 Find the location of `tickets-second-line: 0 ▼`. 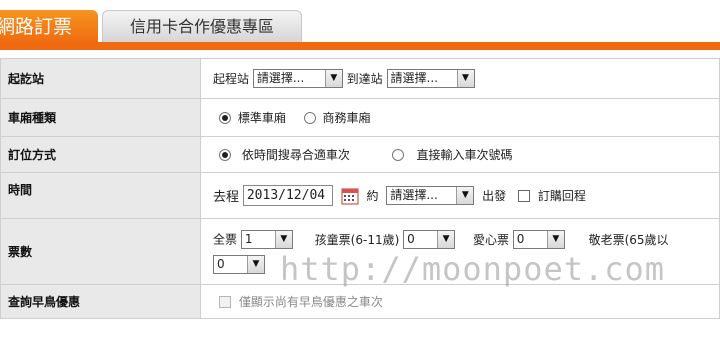

tickets-second-line: 0 ▼ is located at coordinates (466, 264).